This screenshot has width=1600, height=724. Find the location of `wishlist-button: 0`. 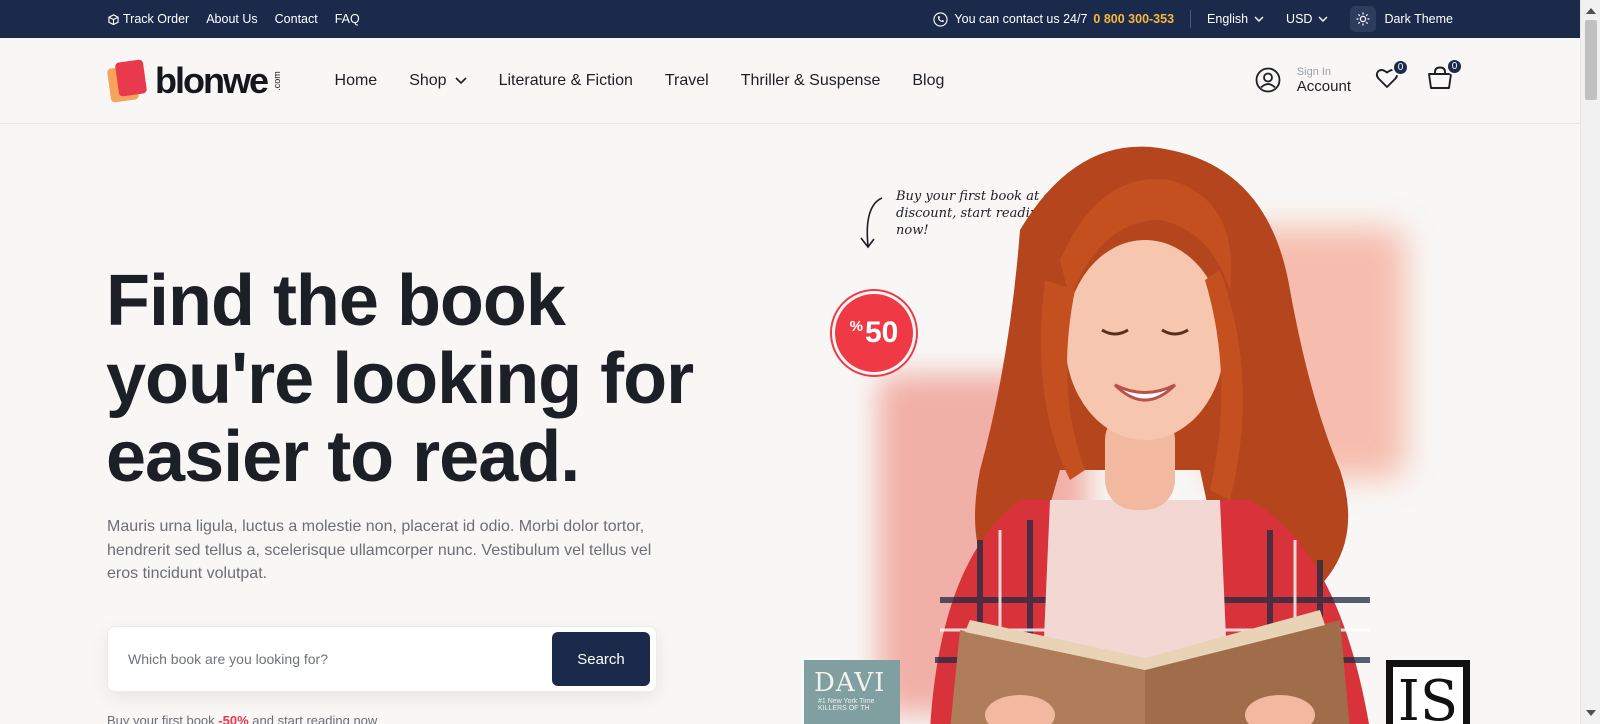

wishlist-button: 0 is located at coordinates (1392, 76).